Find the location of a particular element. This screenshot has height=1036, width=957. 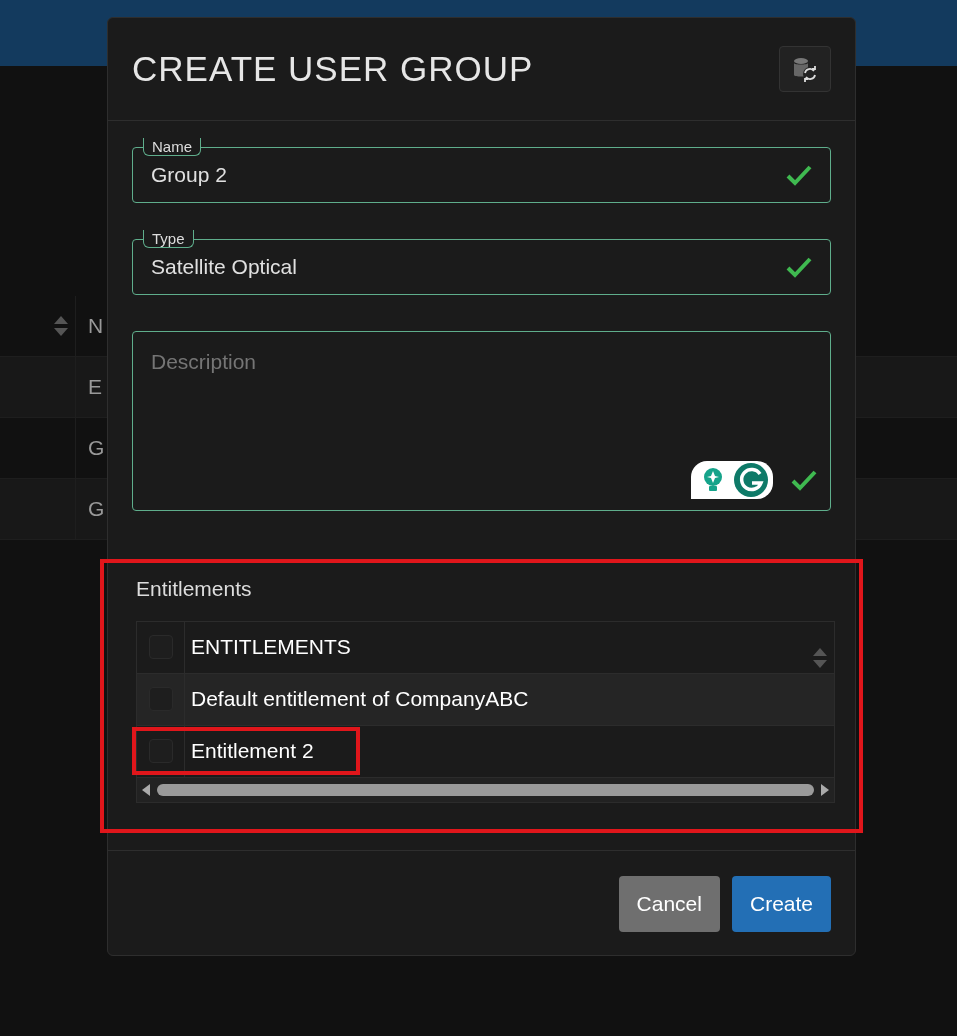

table-cell-text: E is located at coordinates (94, 387).